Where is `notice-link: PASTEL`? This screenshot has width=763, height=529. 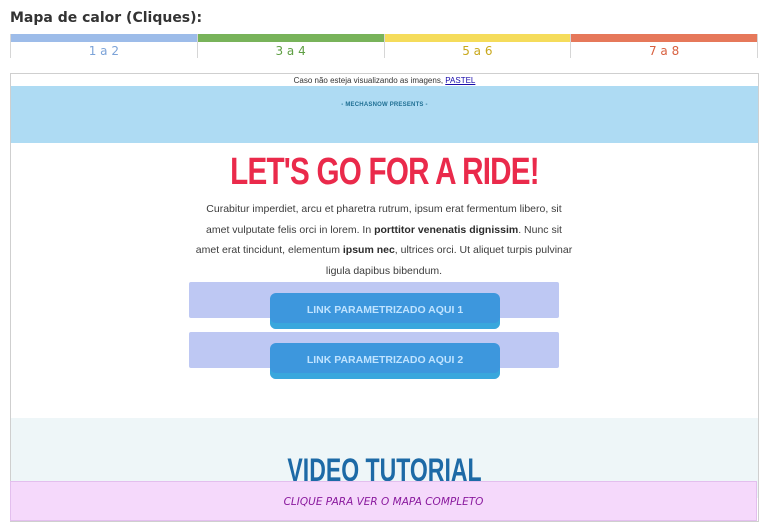
notice-link: PASTEL is located at coordinates (460, 80).